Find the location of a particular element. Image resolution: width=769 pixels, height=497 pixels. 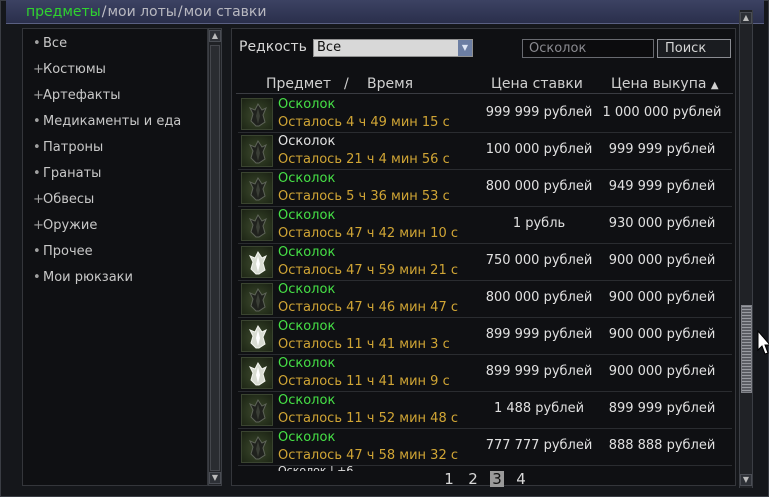

tab-my-lots: мои лоты is located at coordinates (141, 12).